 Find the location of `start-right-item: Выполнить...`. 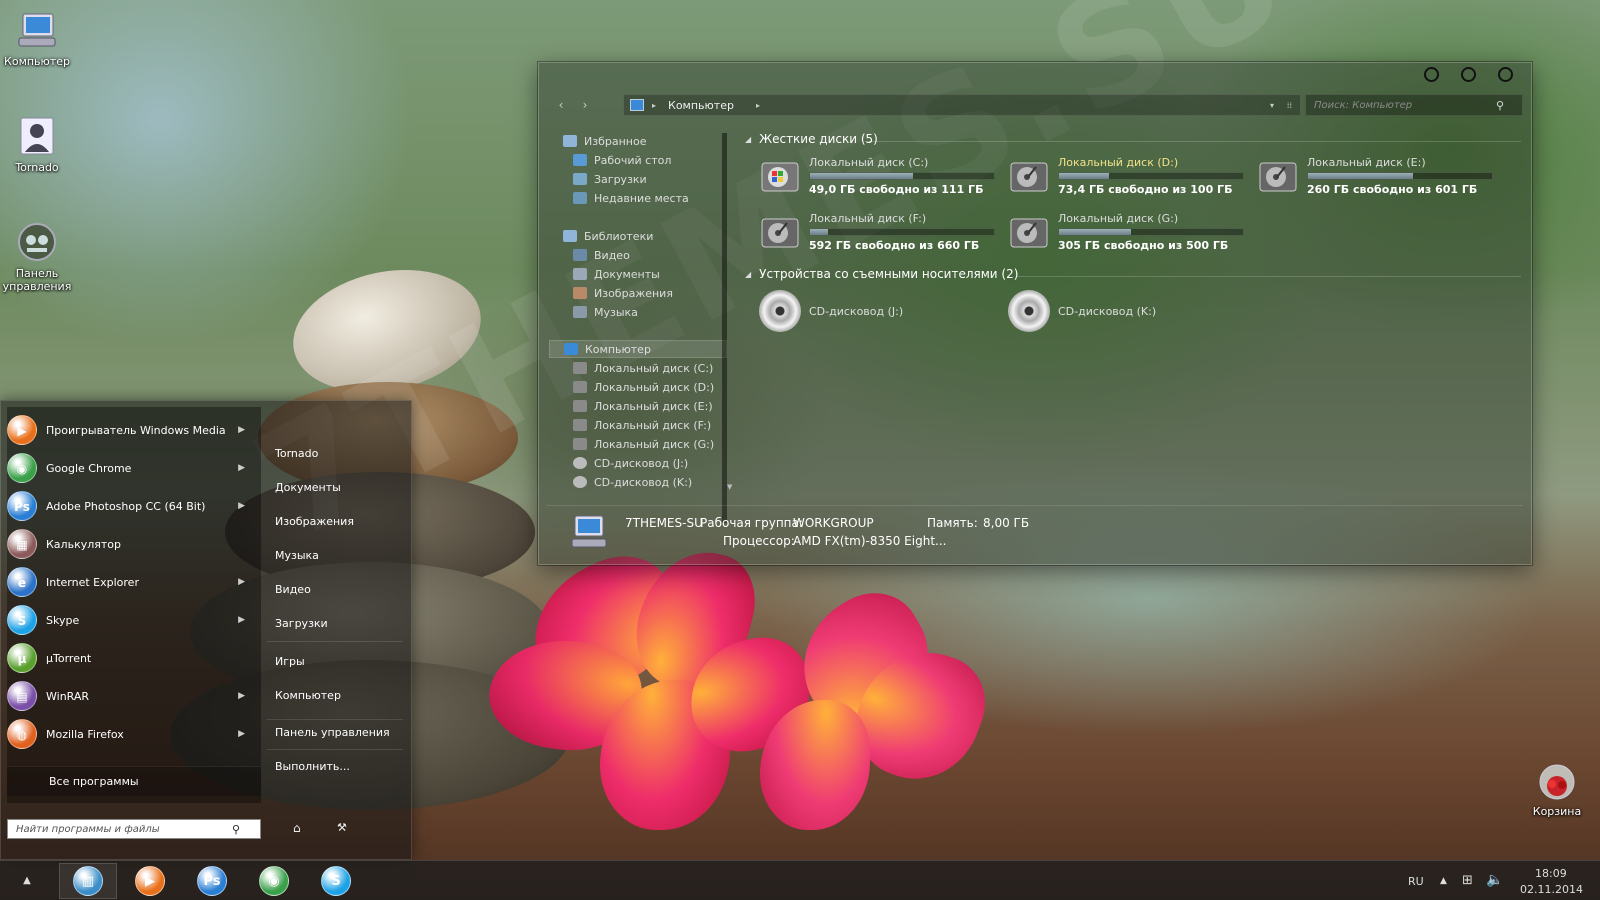

start-right-item: Выполнить... is located at coordinates (312, 766).